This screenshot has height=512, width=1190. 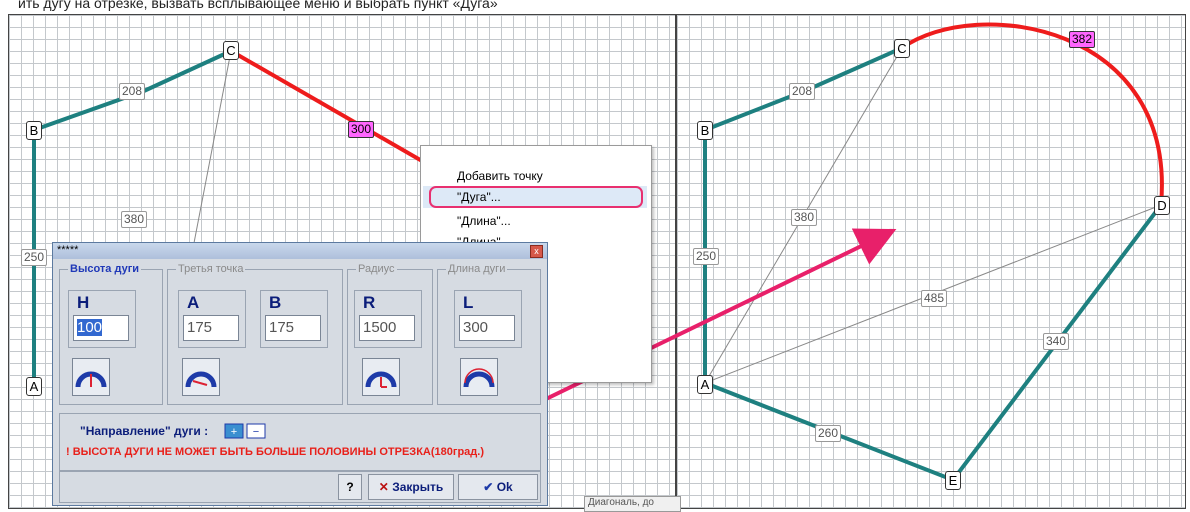 I want to click on ok-button: ✔ Ok, so click(x=498, y=487).